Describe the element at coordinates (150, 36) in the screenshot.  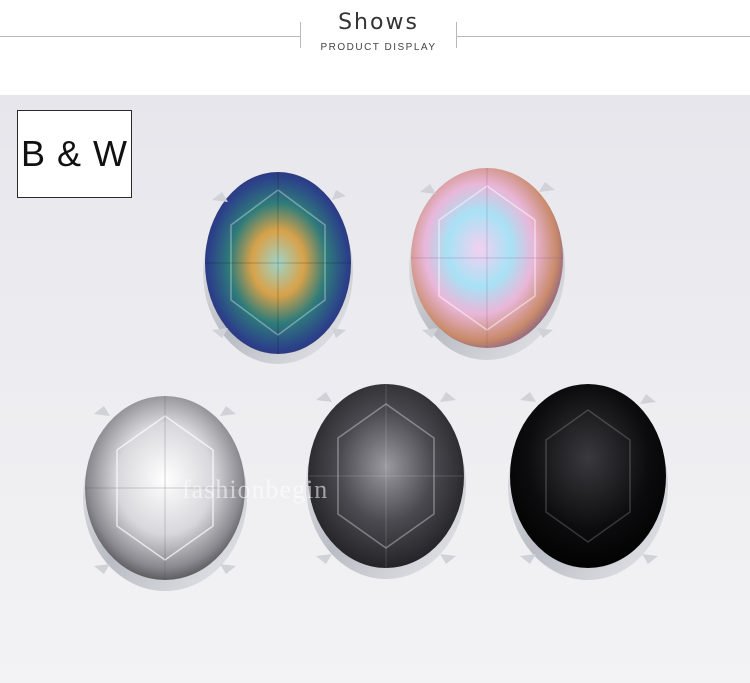
I see `header-rule-left` at that location.